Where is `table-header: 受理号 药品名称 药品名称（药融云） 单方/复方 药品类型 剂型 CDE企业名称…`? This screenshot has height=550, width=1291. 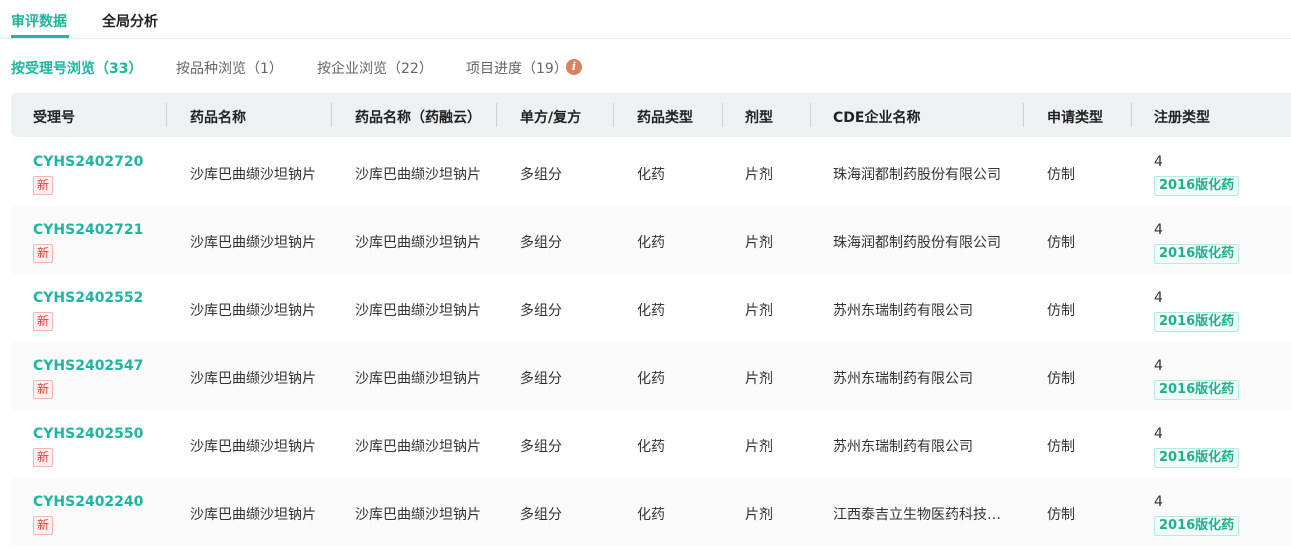 table-header: 受理号 药品名称 药品名称（药融云） 单方/复方 药品类型 剂型 CDE企业名称… is located at coordinates (651, 115).